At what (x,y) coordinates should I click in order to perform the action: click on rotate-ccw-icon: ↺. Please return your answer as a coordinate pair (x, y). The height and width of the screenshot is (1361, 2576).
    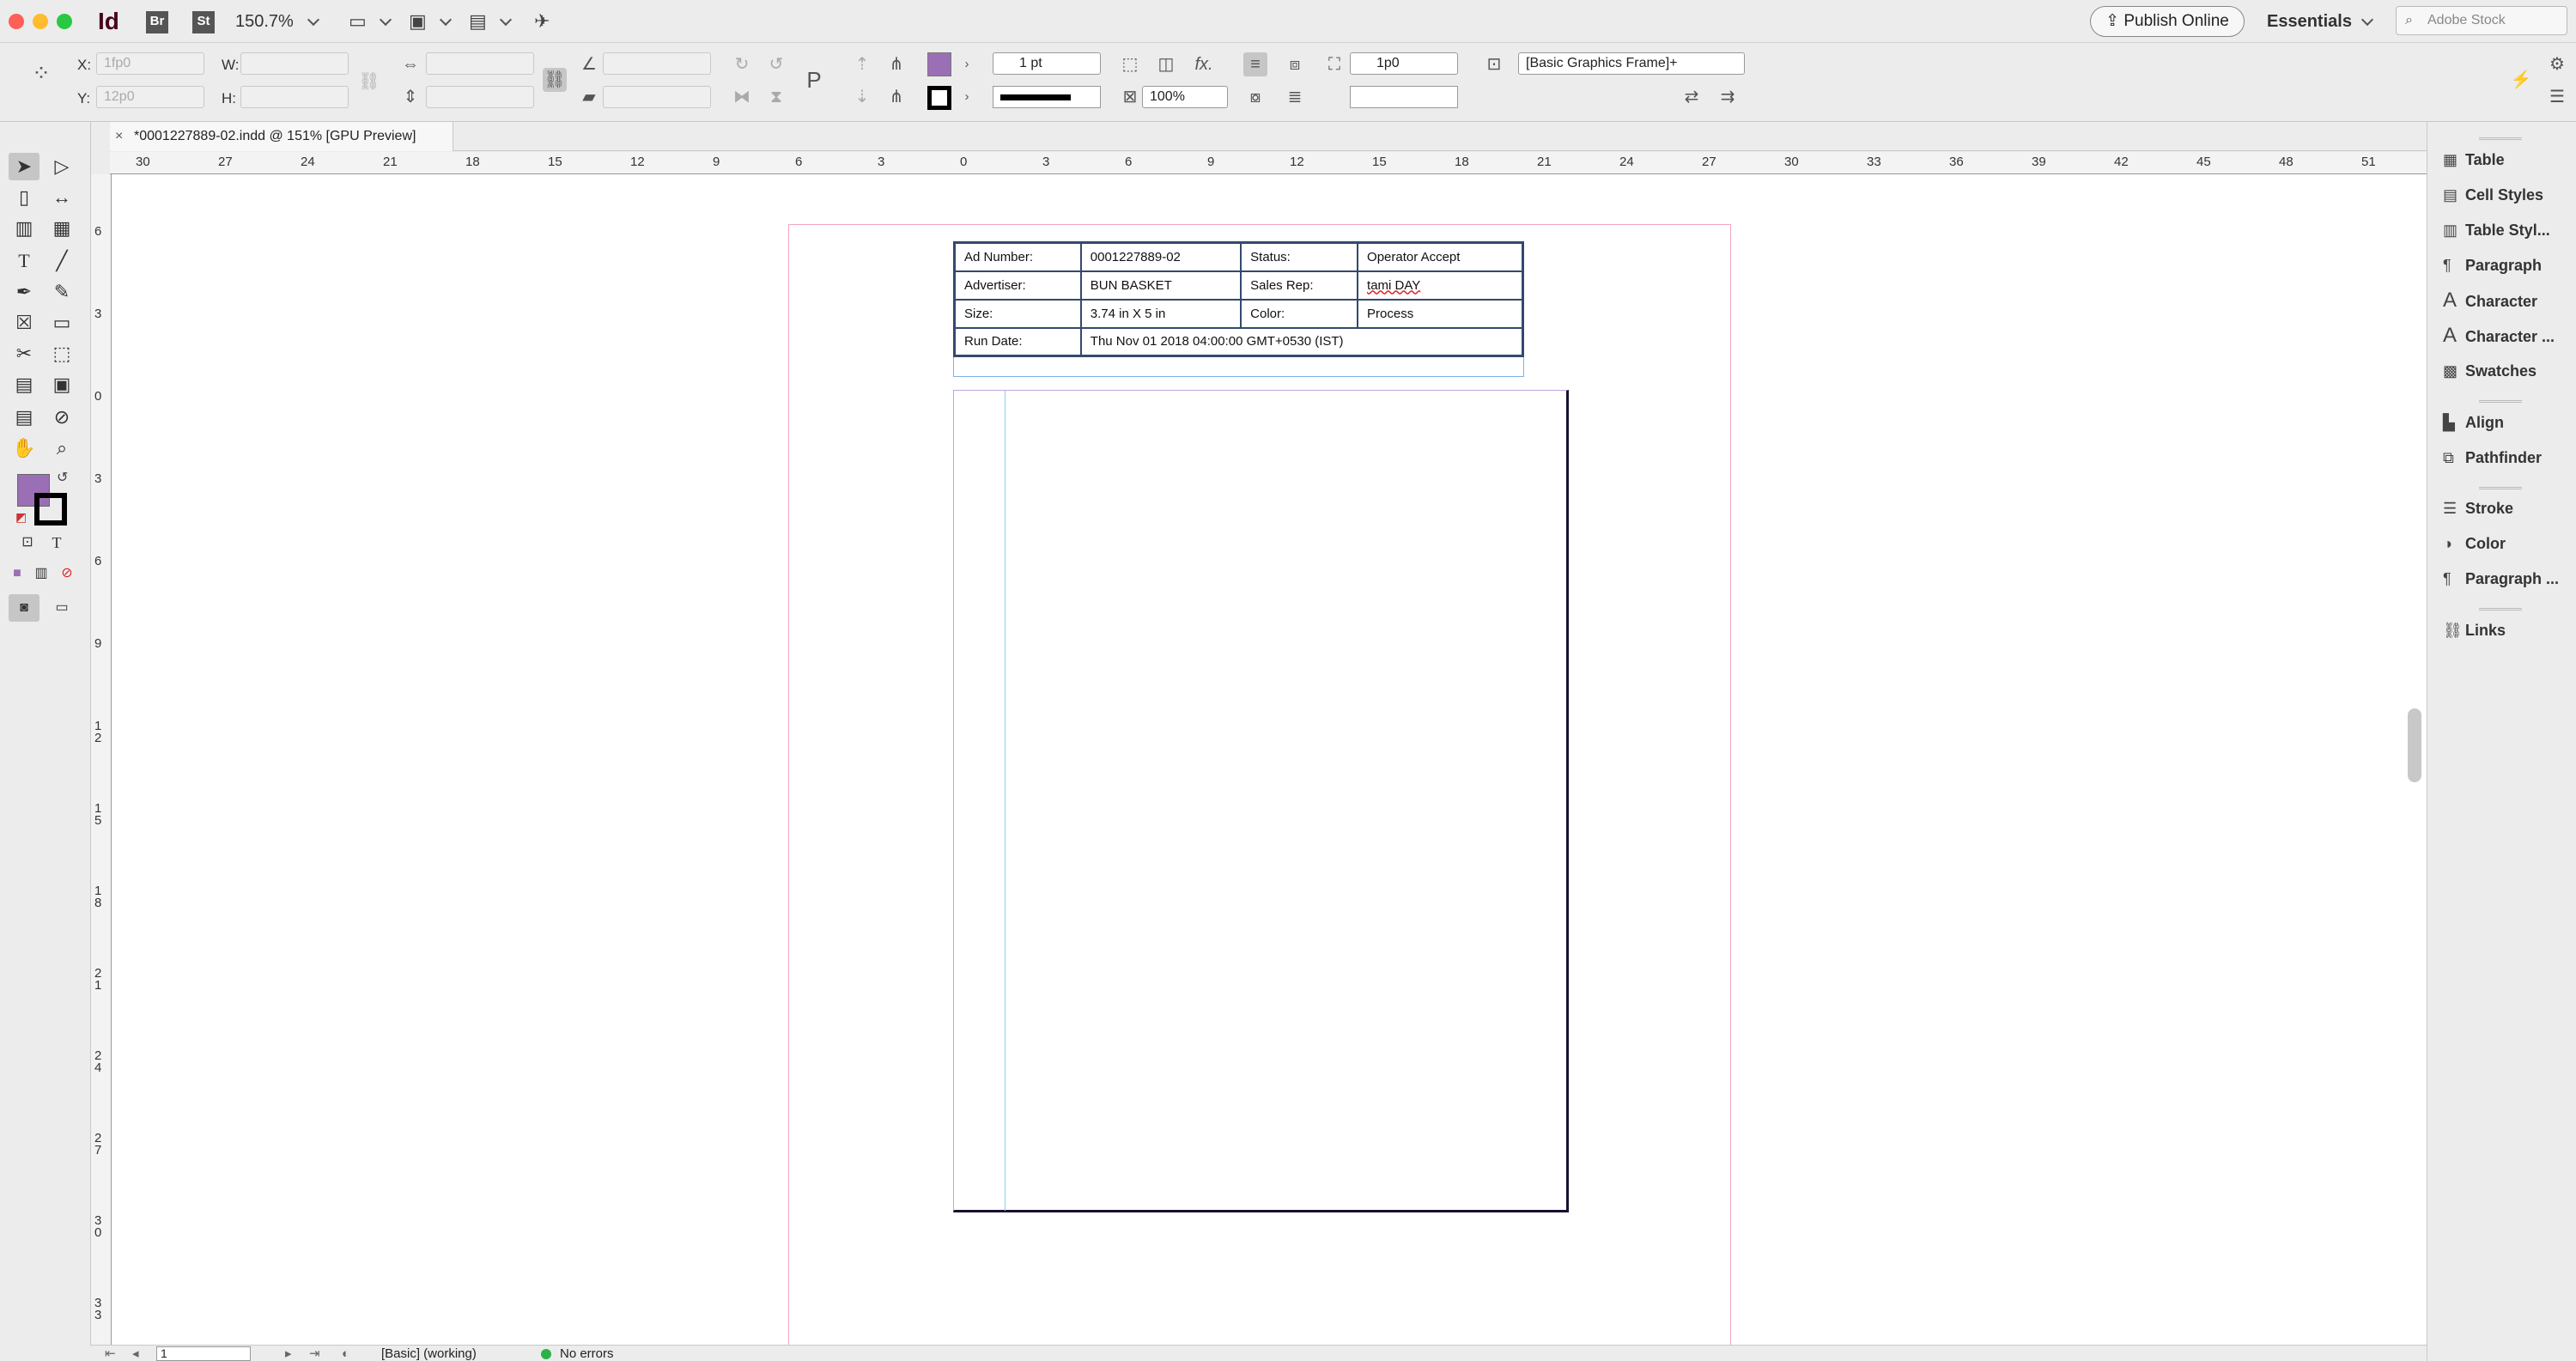
    Looking at the image, I should click on (776, 64).